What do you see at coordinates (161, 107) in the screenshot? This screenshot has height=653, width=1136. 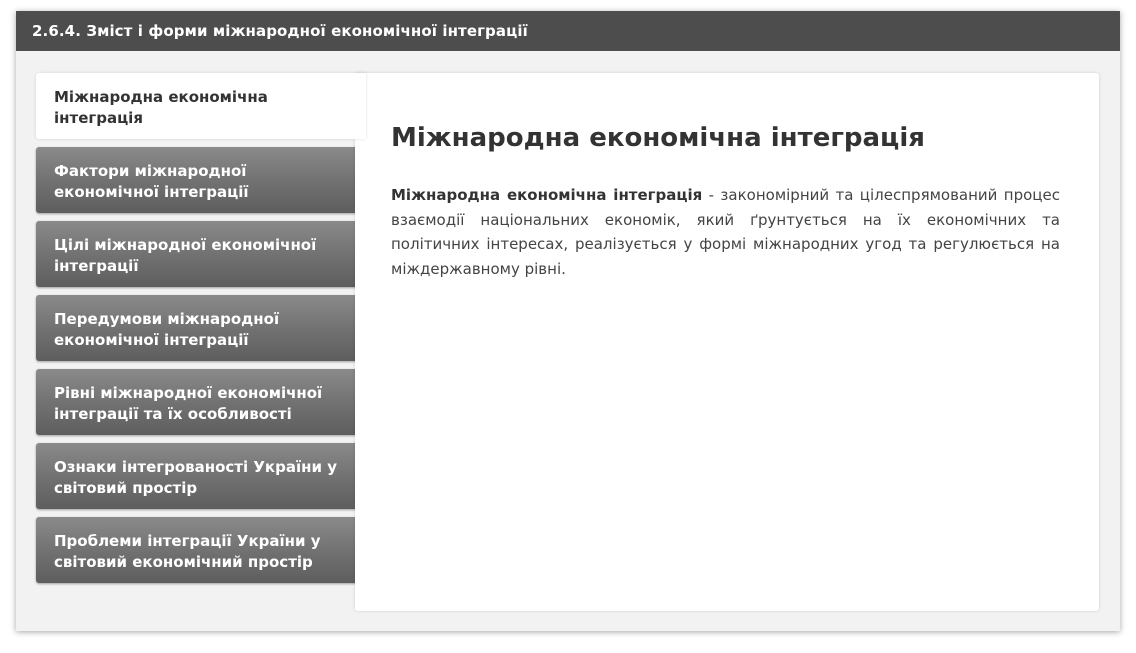 I see `tab-label: Міжнародна економічна інтеграція` at bounding box center [161, 107].